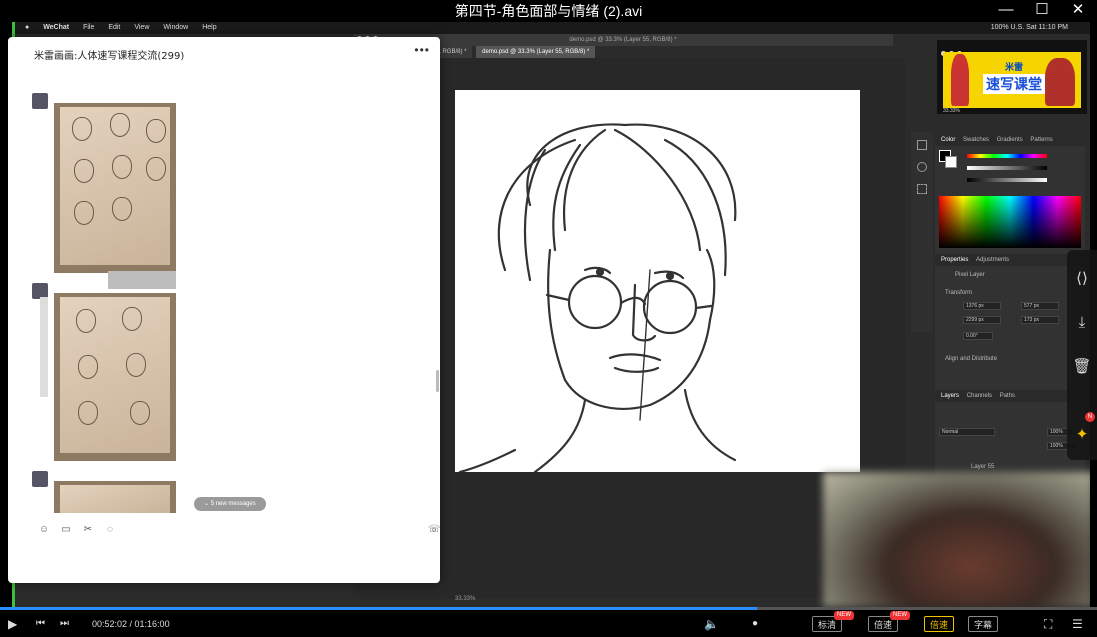 This screenshot has width=1097, height=637. Describe the element at coordinates (1082, 367) in the screenshot. I see `trash-icon: 🗑` at that location.